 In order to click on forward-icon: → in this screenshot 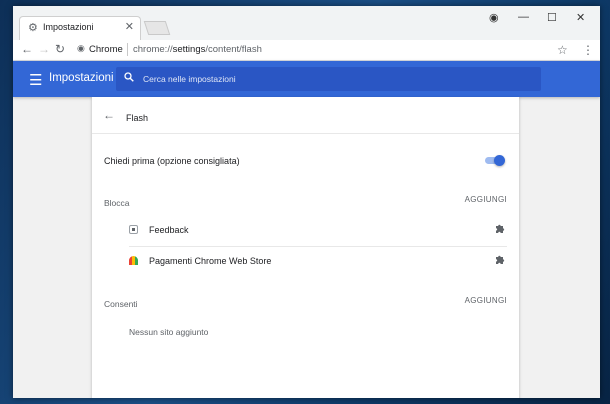, I will do `click(44, 49)`.